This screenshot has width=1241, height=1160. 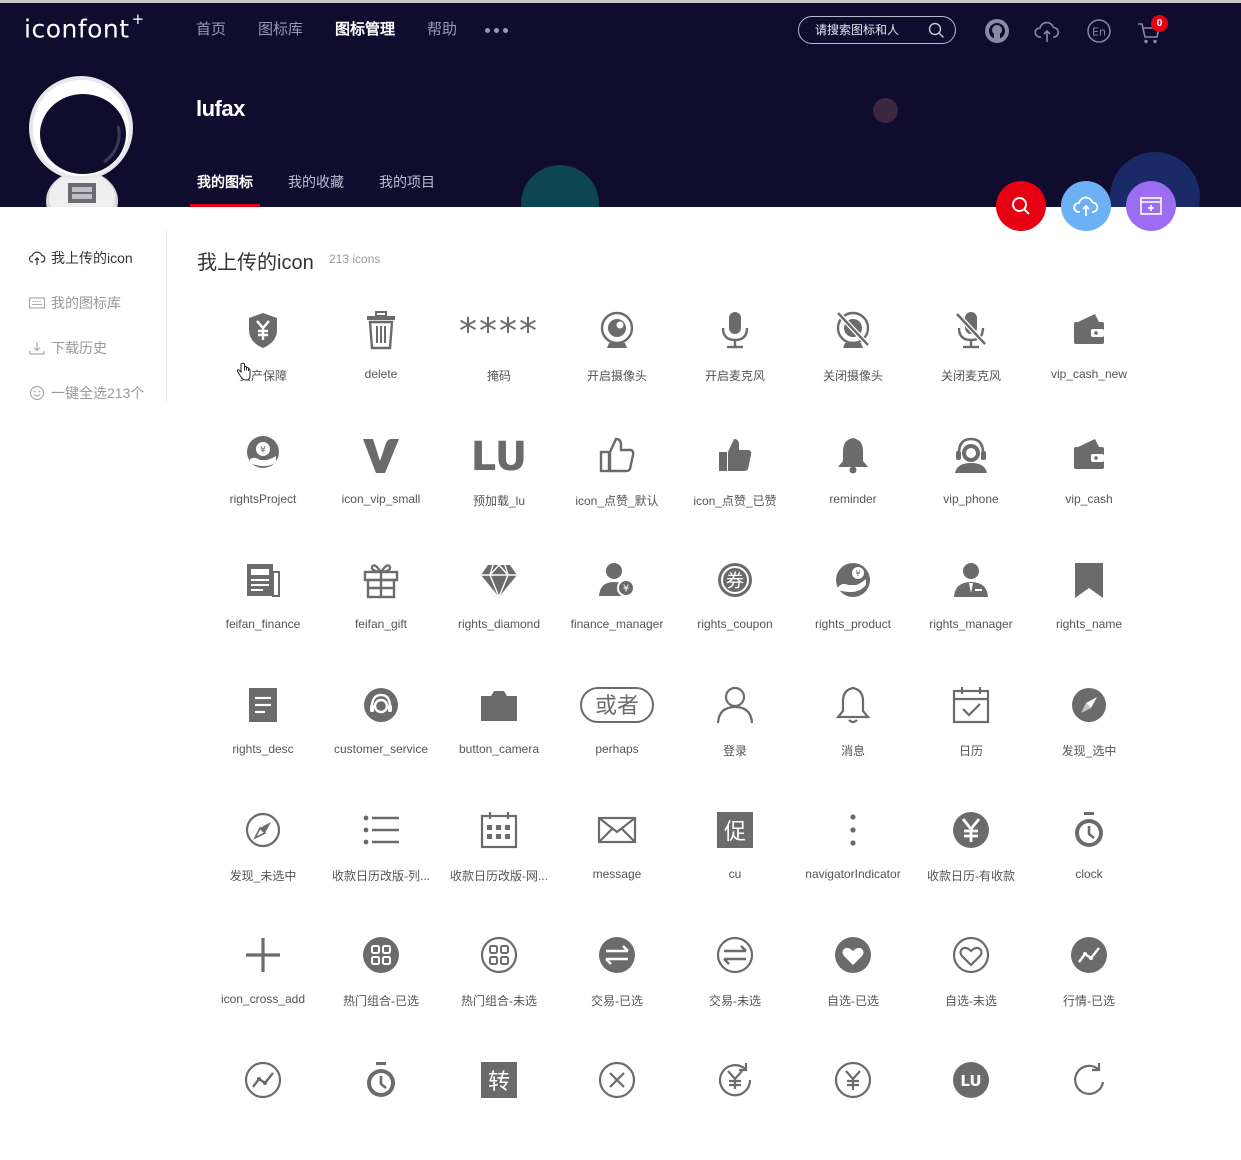 I want to click on icon-card: 关闭麦克风, so click(x=971, y=355).